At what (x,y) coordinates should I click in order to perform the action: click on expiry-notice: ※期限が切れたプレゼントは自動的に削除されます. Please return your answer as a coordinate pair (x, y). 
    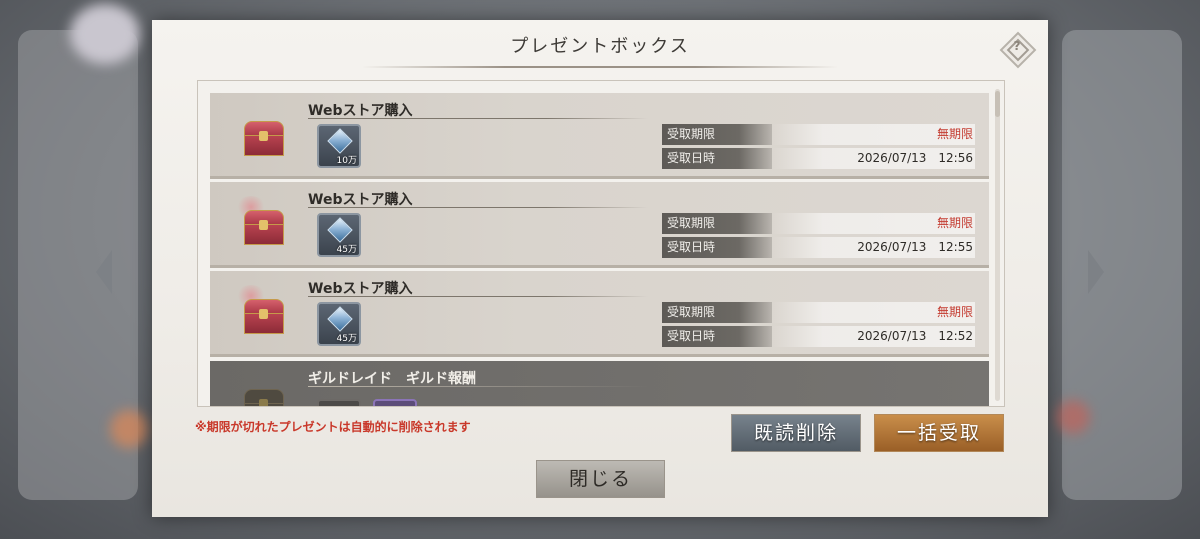
    Looking at the image, I should click on (333, 427).